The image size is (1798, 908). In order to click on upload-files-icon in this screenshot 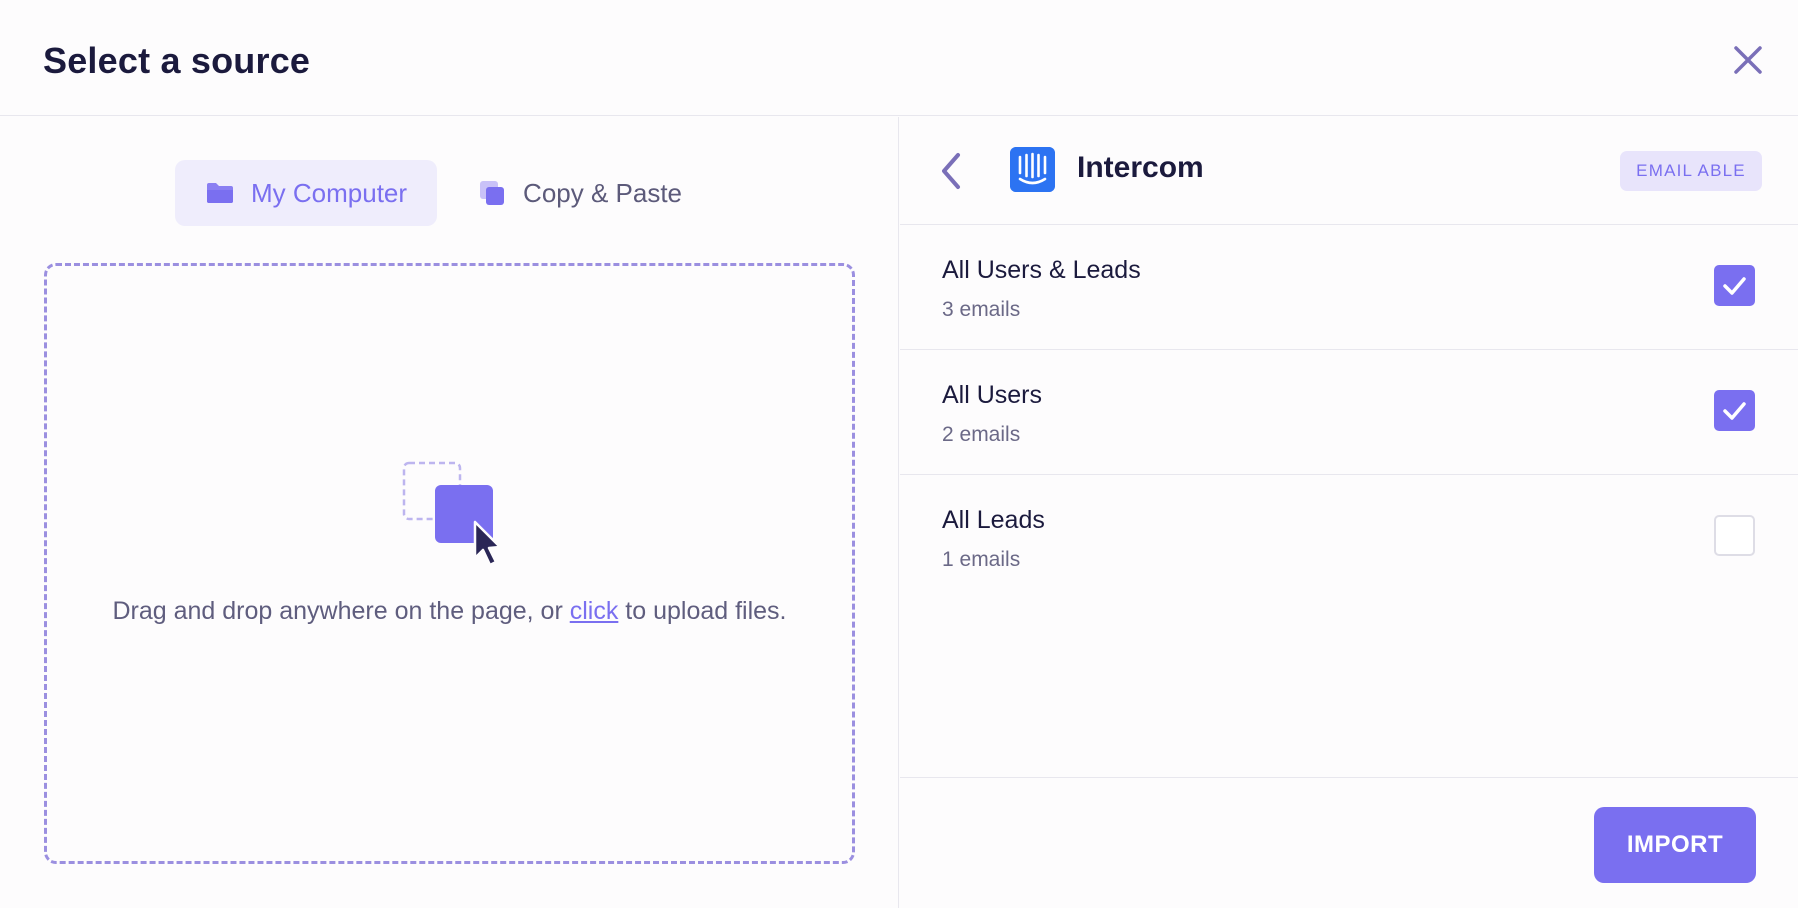, I will do `click(452, 514)`.